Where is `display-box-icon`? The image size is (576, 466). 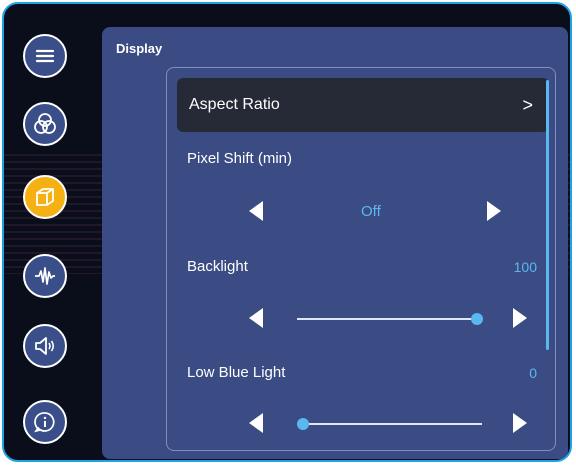
display-box-icon is located at coordinates (45, 197).